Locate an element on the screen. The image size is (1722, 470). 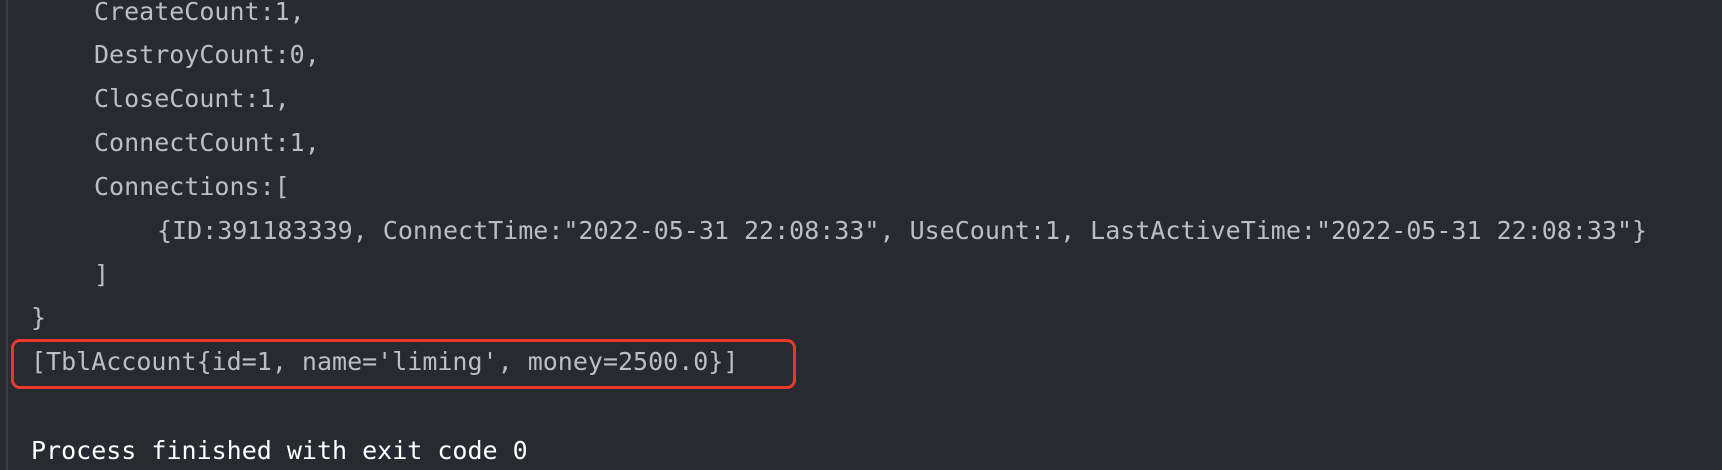
console-line-connections-open: Connections:[ is located at coordinates (192, 186).